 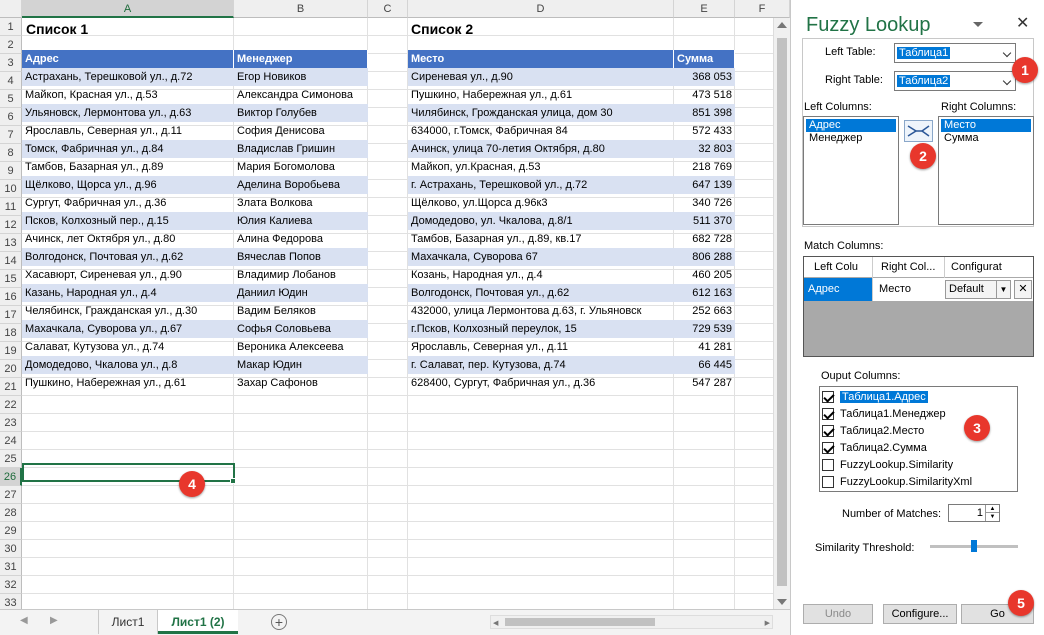 What do you see at coordinates (301, 311) in the screenshot?
I see `table-cell: Вадим Беляков` at bounding box center [301, 311].